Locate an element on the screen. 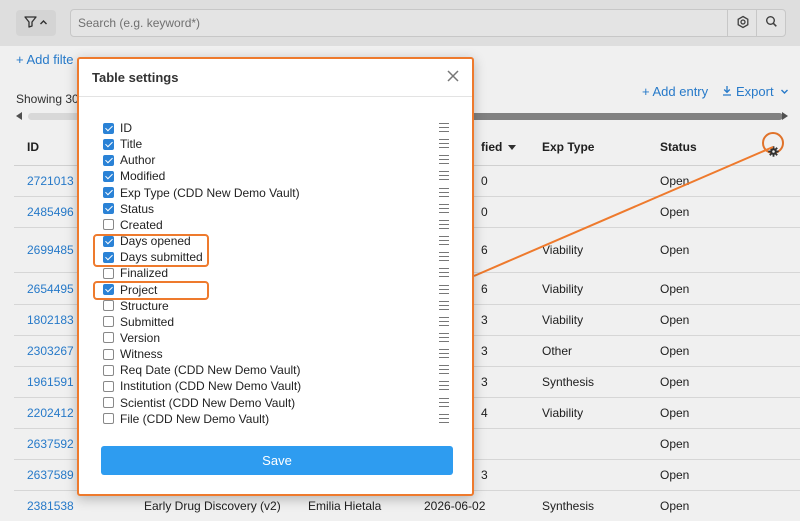  column-option-label: Created is located at coordinates (141, 224).